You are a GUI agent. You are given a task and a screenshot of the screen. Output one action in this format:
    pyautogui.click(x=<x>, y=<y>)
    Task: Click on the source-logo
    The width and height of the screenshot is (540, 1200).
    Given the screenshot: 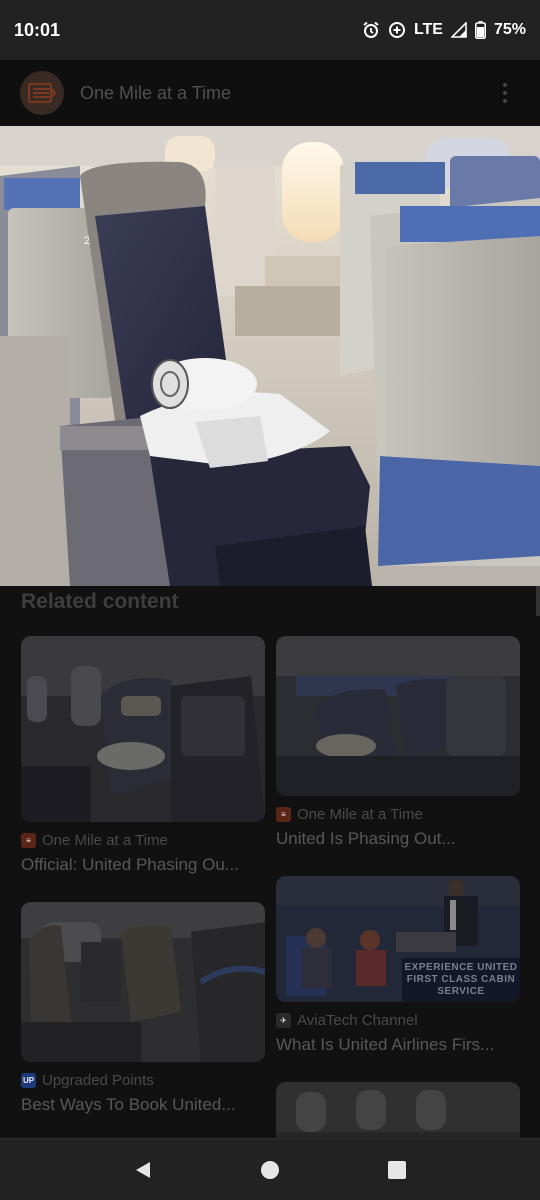 What is the action you would take?
    pyautogui.click(x=42, y=93)
    